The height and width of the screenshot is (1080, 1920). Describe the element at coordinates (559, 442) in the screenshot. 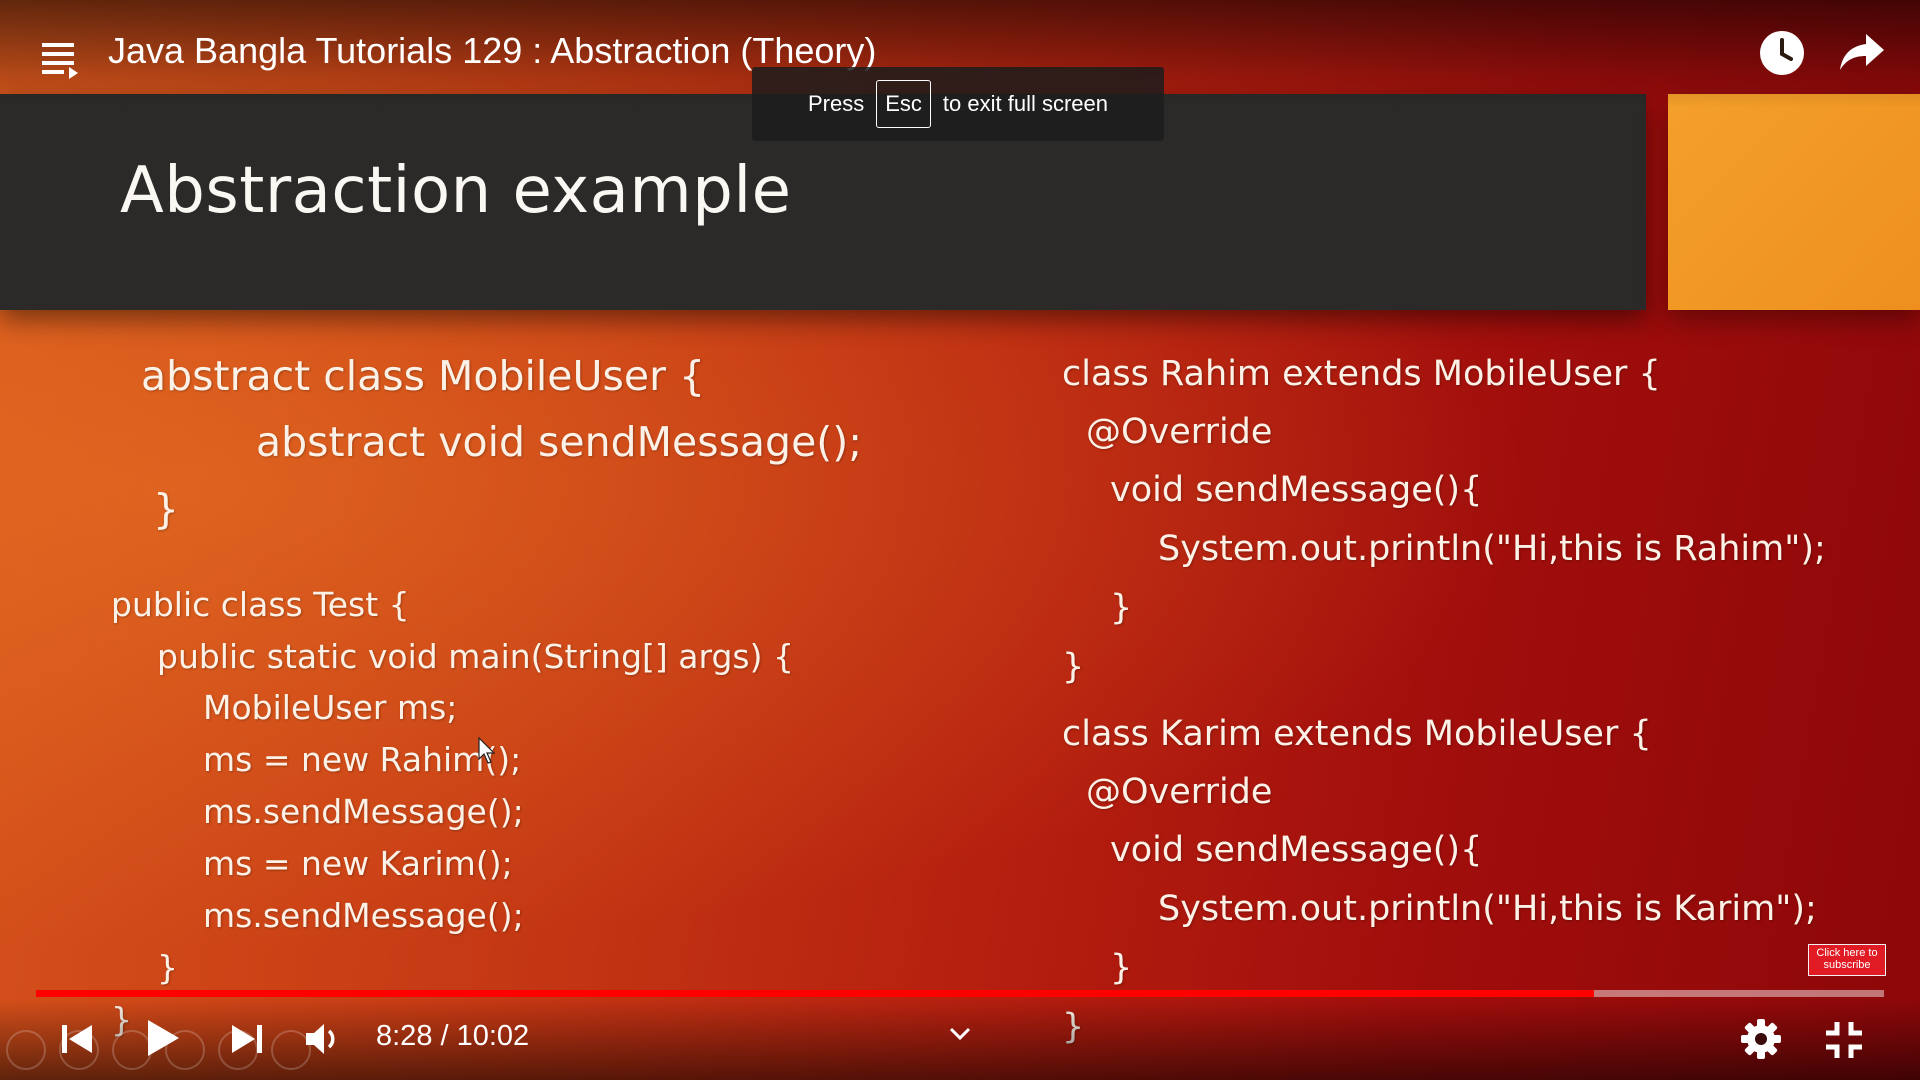

I see `code-line: abstract void sendMessage();` at that location.